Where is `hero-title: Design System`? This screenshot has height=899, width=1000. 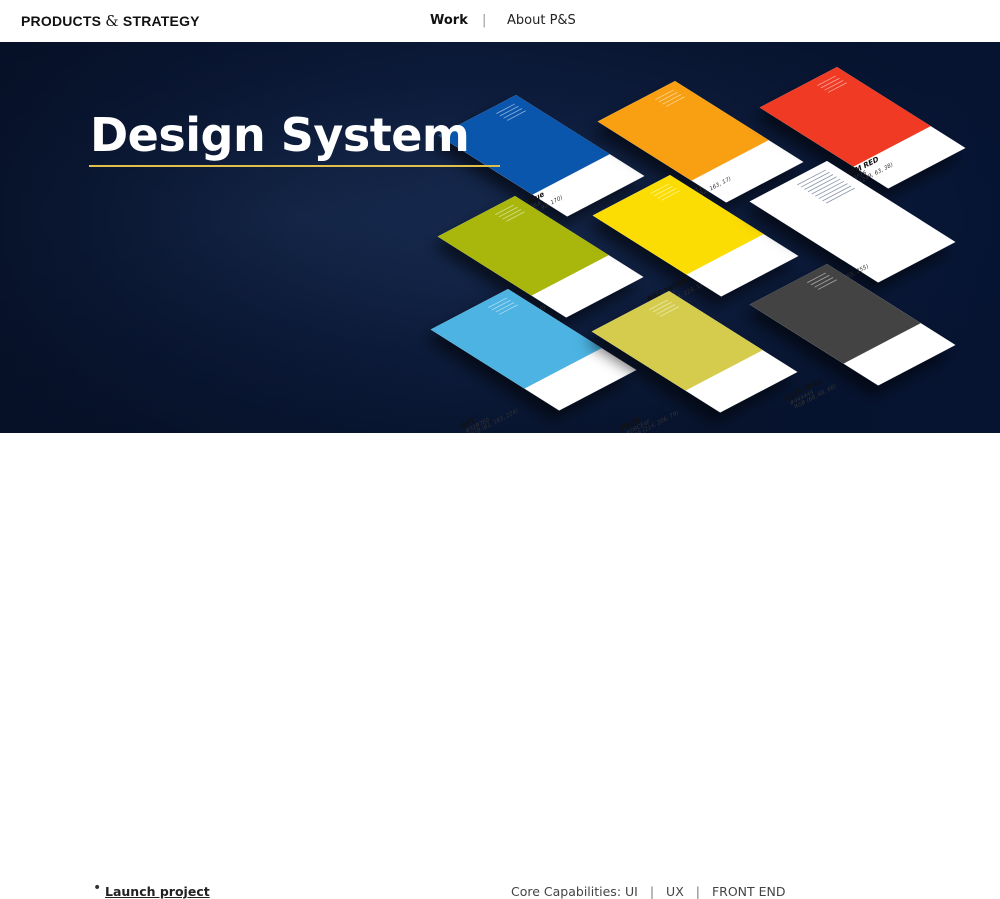
hero-title: Design System is located at coordinates (280, 135).